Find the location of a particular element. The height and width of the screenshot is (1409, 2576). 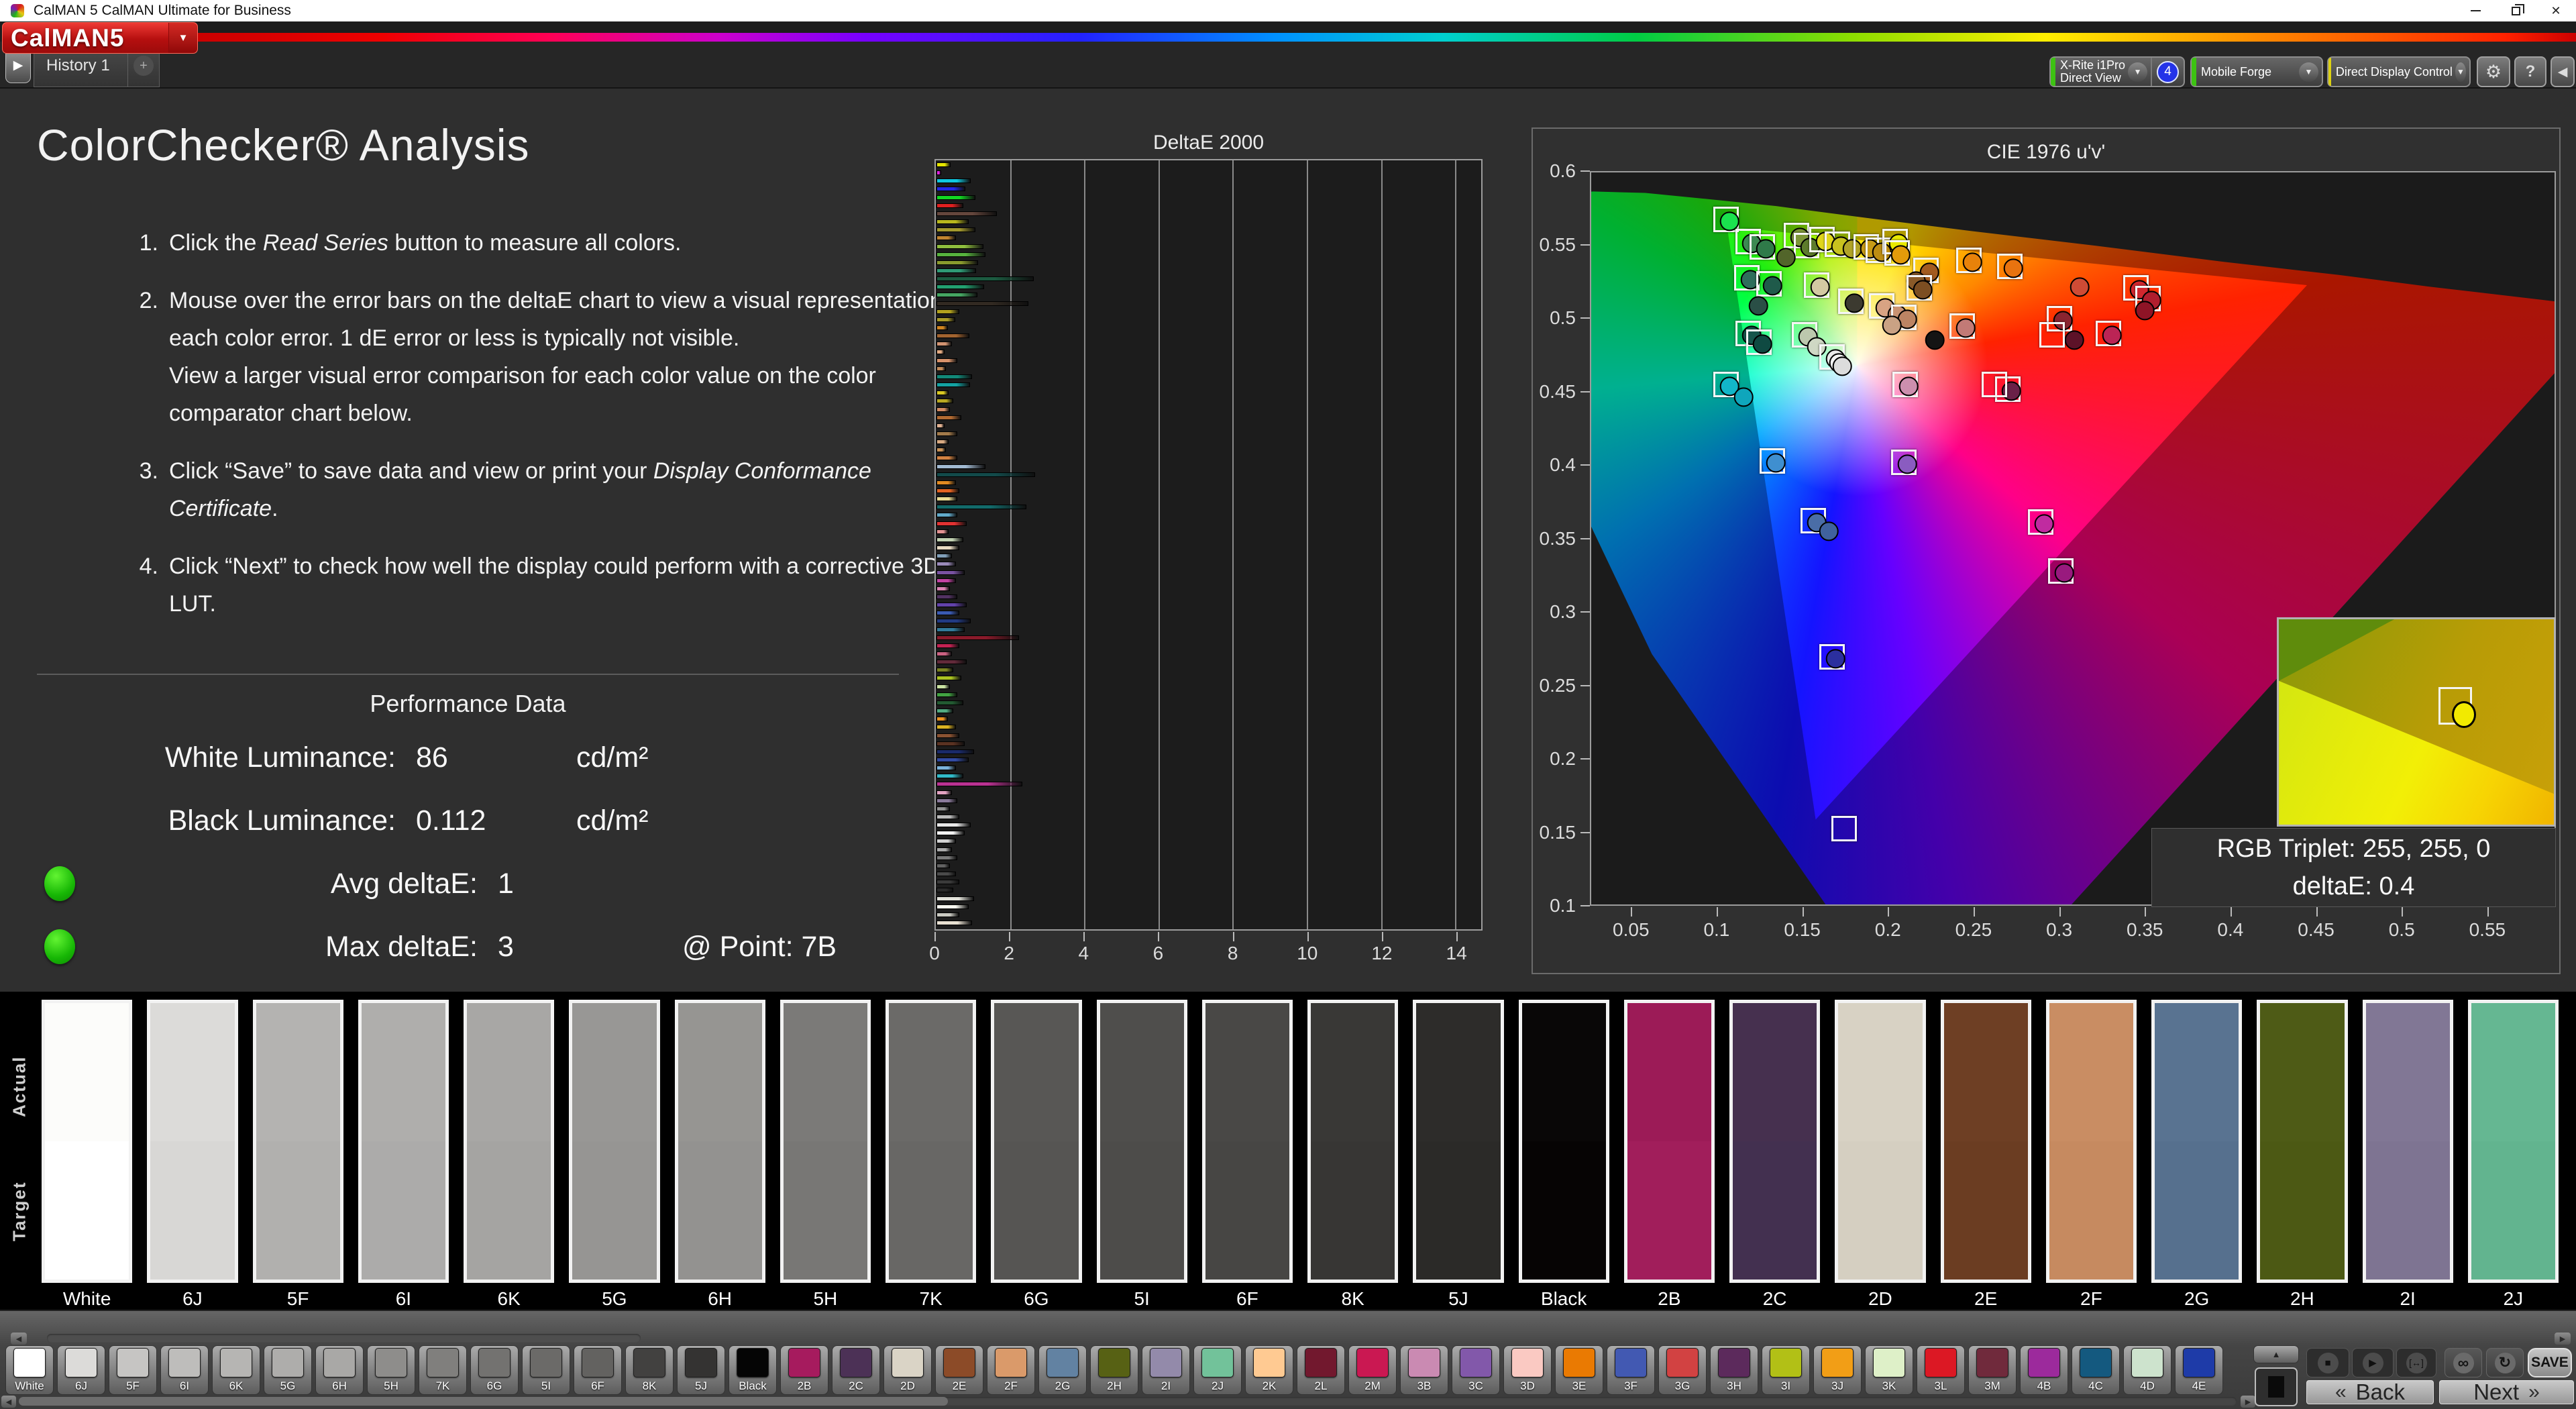

pattern-window-up-button: ▲ is located at coordinates (2276, 1354).